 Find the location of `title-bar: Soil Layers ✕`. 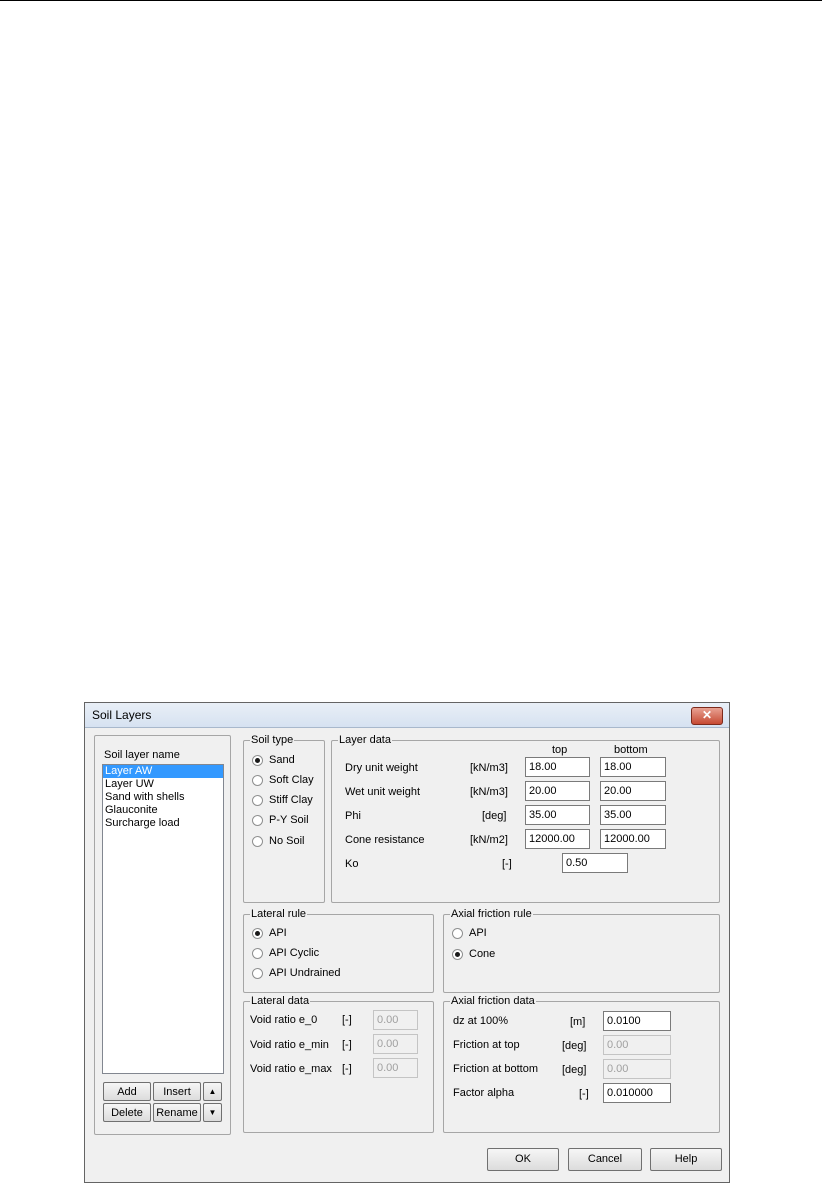

title-bar: Soil Layers ✕ is located at coordinates (407, 715).